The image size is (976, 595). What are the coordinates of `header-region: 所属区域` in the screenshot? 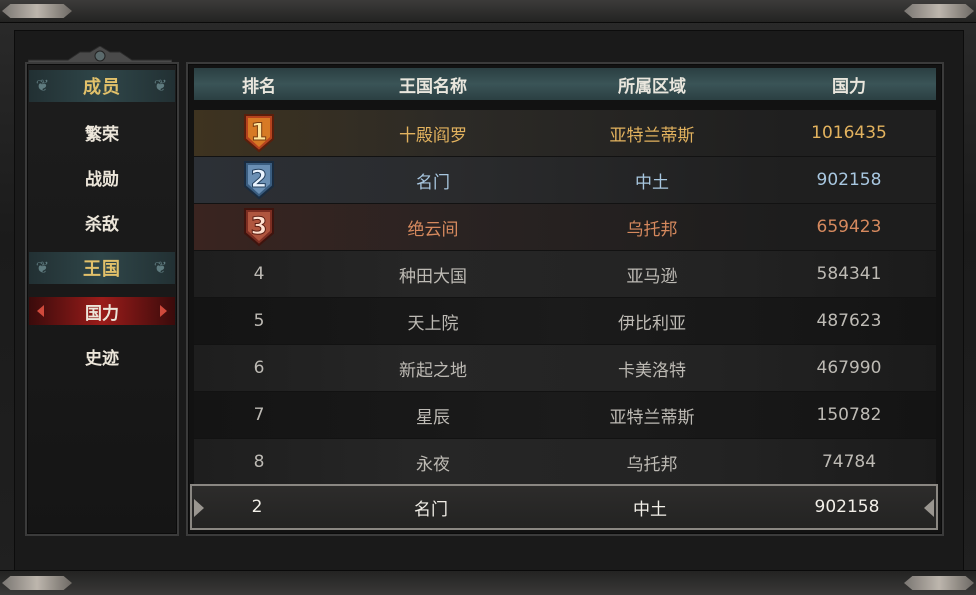 It's located at (652, 86).